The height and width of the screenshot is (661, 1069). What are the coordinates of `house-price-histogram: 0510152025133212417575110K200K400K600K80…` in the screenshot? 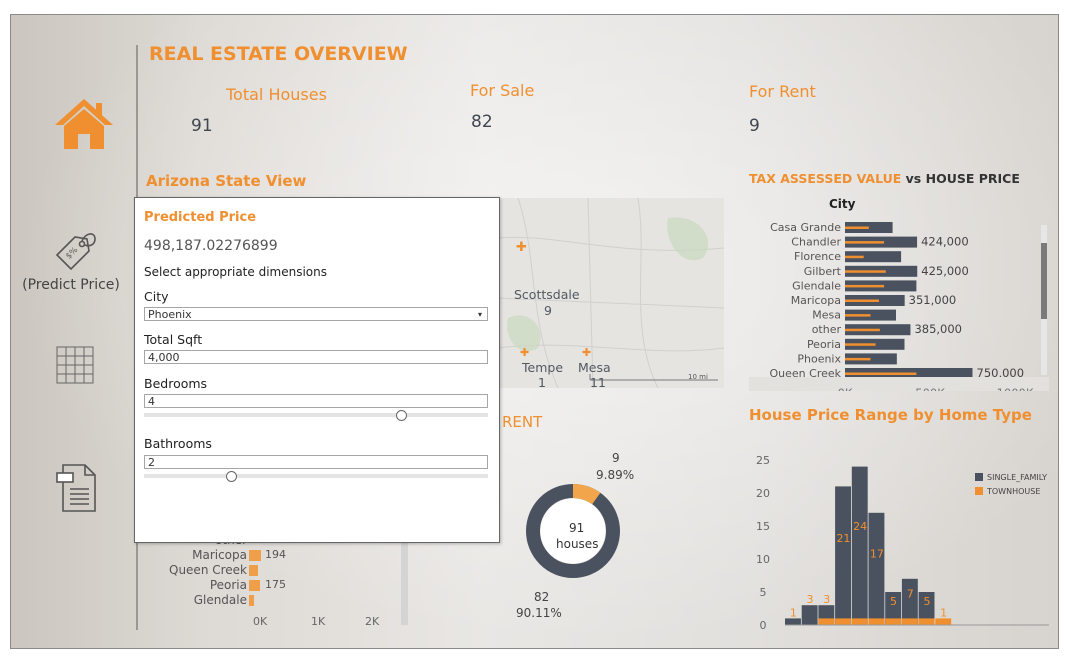 It's located at (902, 543).